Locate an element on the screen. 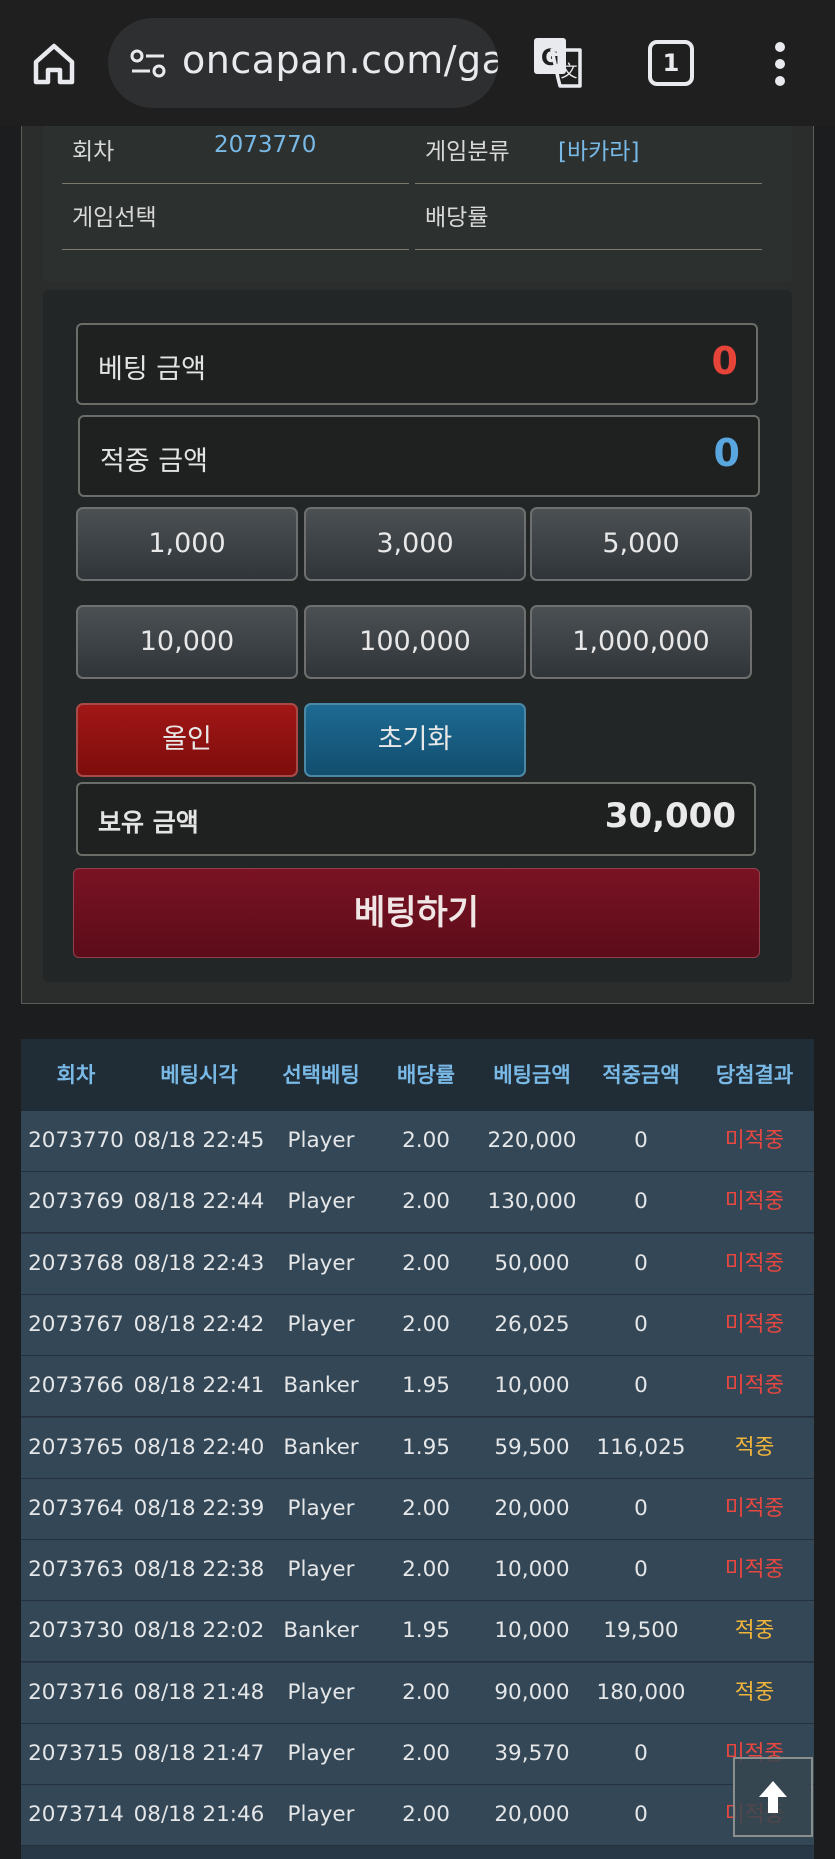 This screenshot has width=835, height=1859. selection-cell: 게임선택 is located at coordinates (235, 221).